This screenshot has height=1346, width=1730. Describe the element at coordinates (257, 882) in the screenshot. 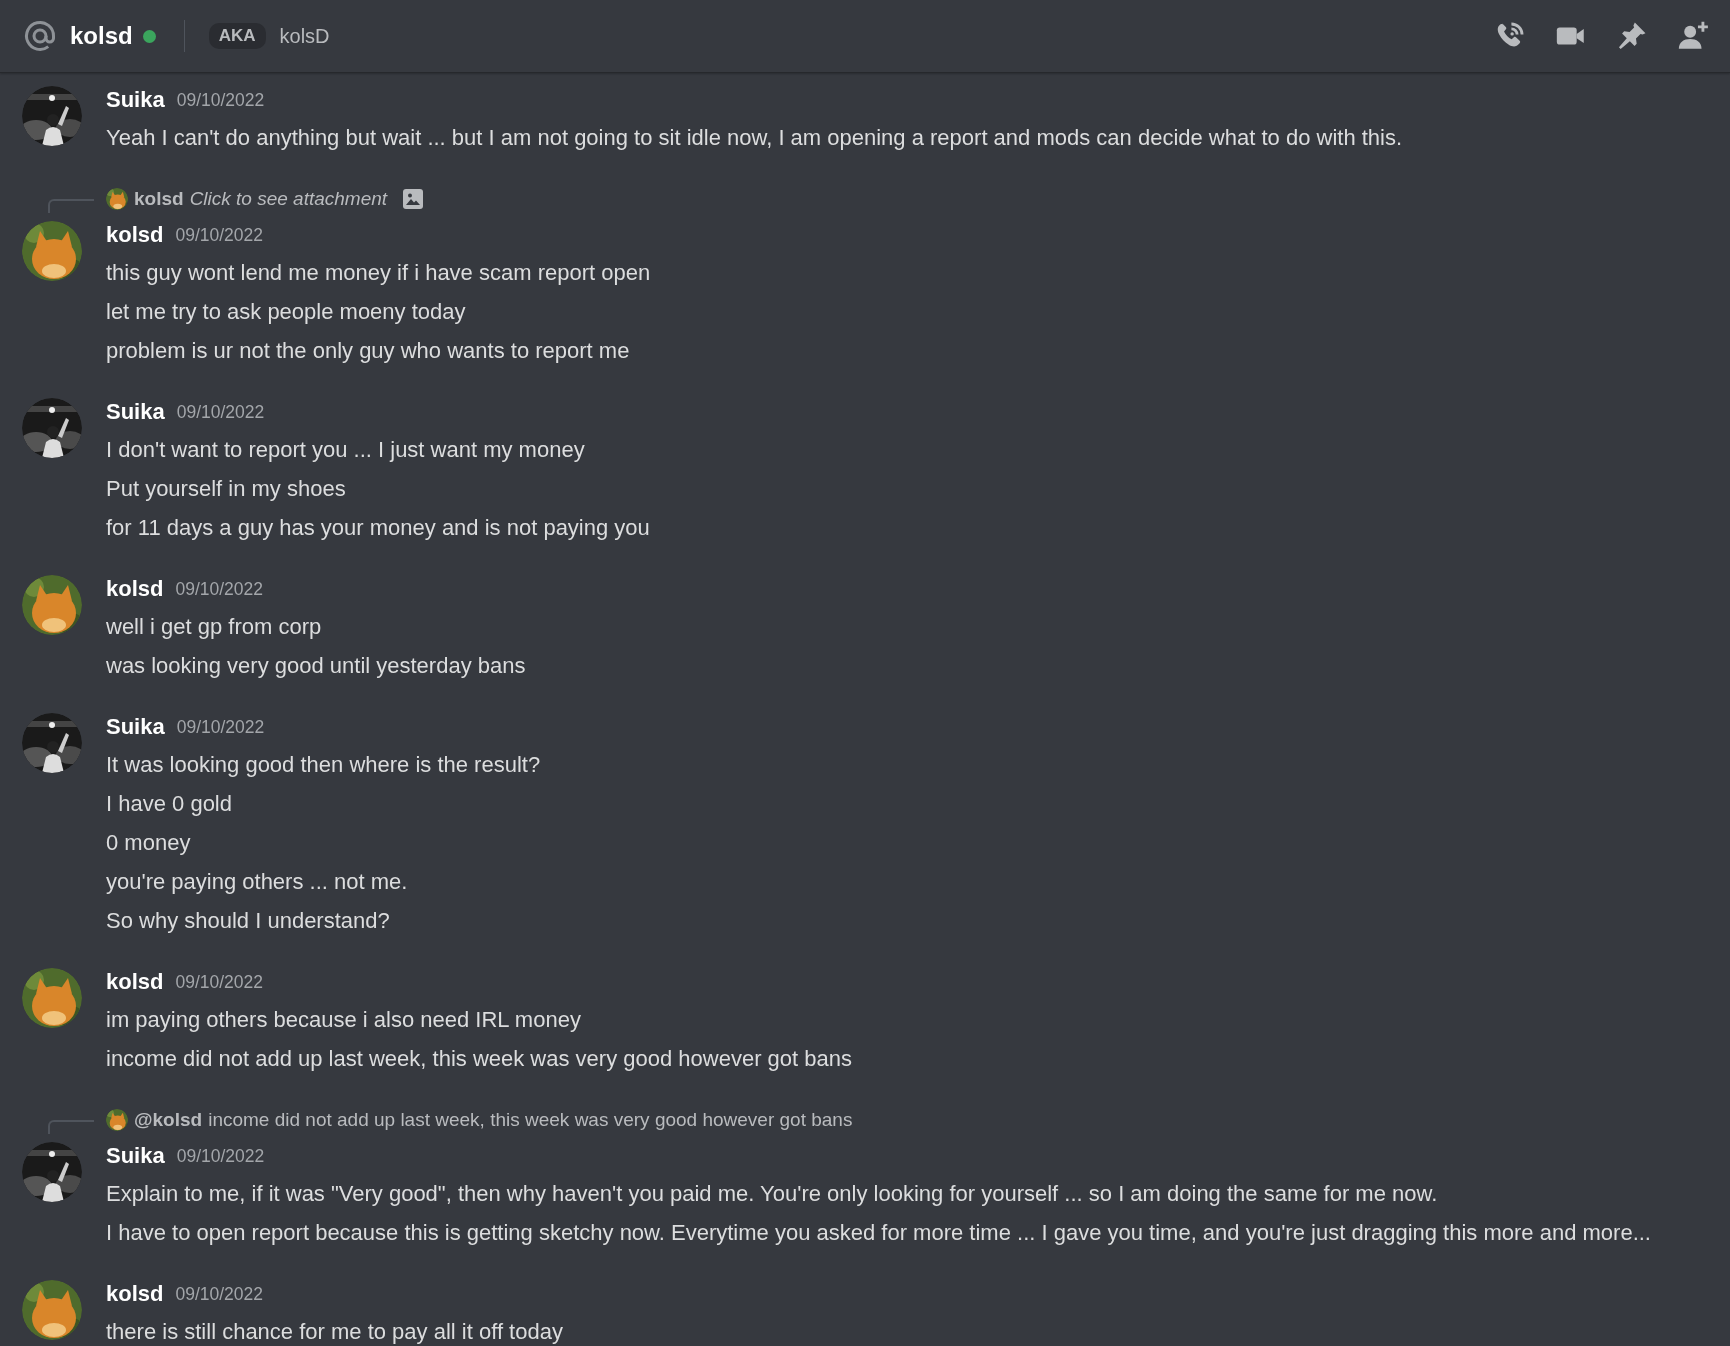

I see `message-text: you're paying others ... not me.` at that location.